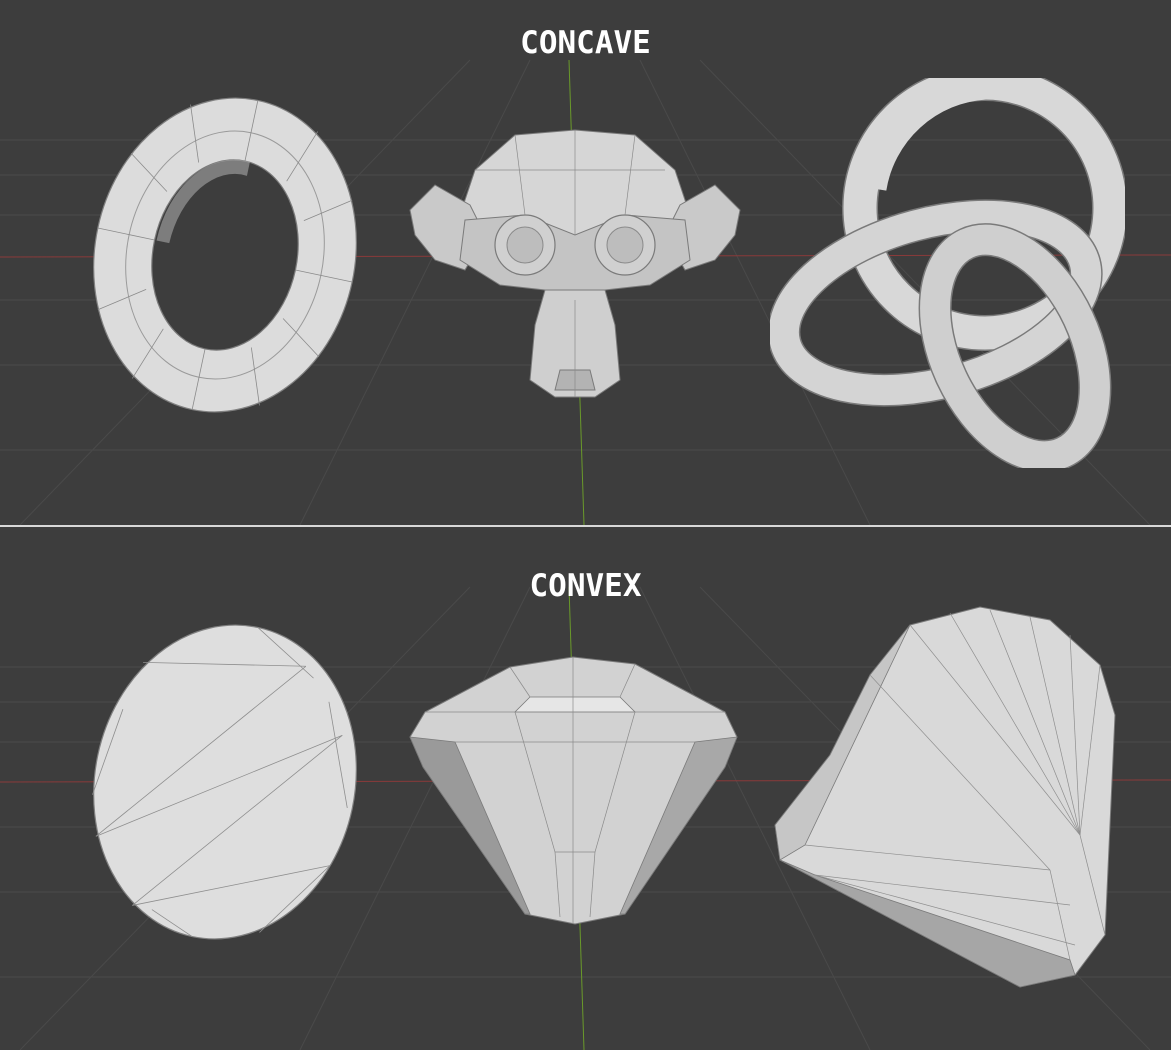 The image size is (1171, 1050). I want to click on torus-convex-hull-mesh, so click(227, 787).